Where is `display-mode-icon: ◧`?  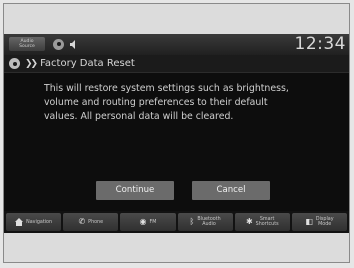
display-mode-icon: ◧ is located at coordinates (309, 221).